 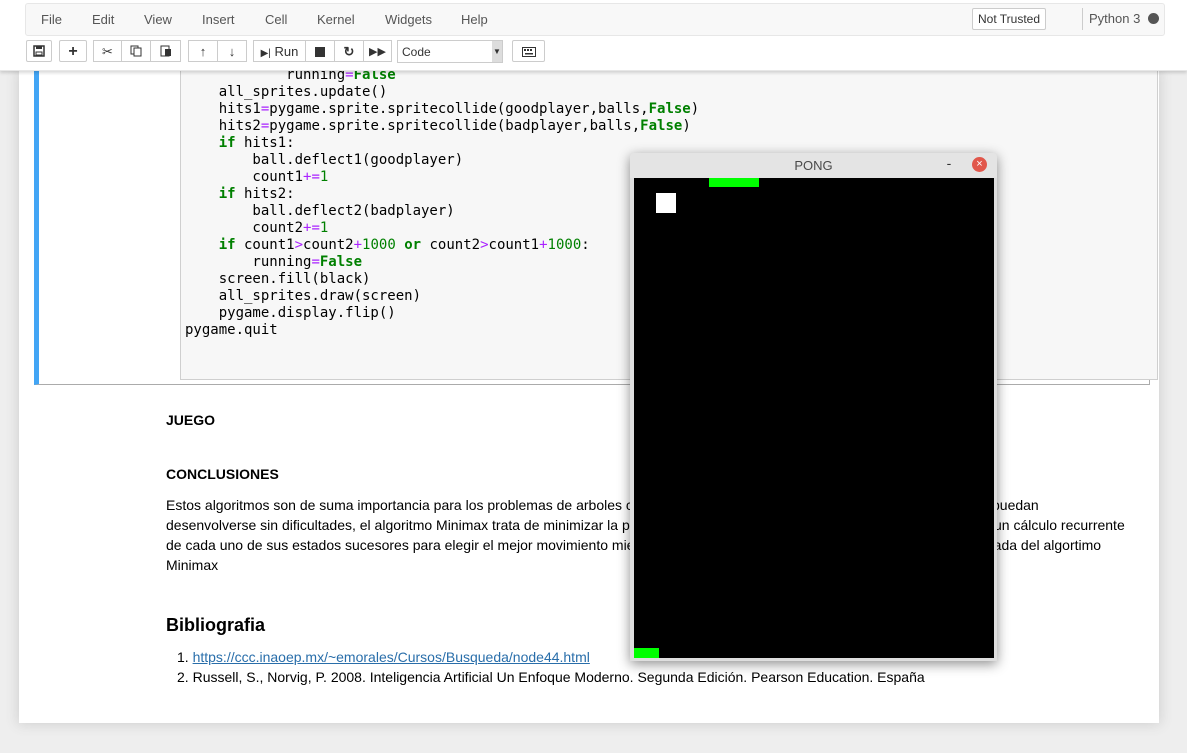 I want to click on keyboard-icon, so click(x=528, y=52).